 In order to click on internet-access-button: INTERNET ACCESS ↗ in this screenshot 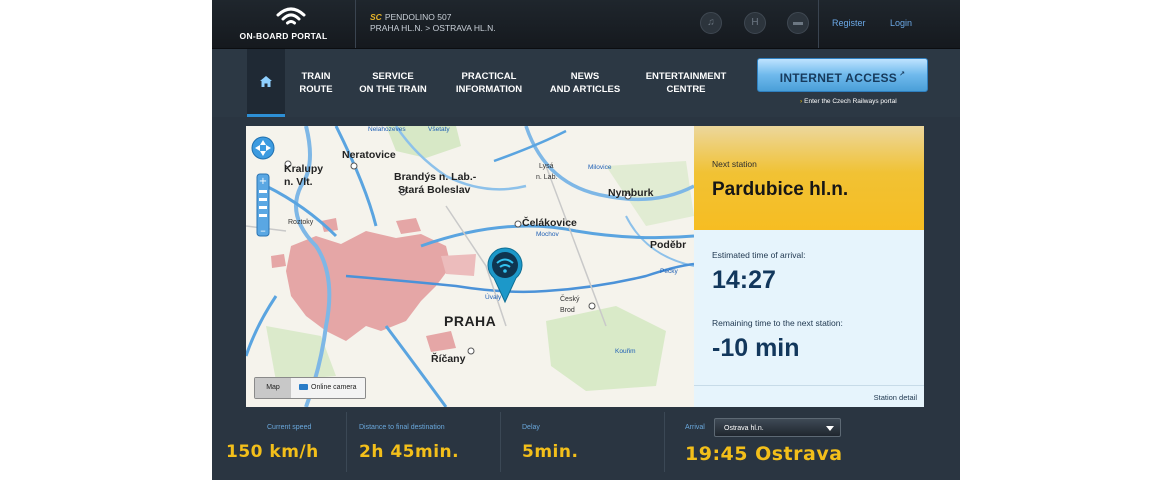, I will do `click(842, 75)`.